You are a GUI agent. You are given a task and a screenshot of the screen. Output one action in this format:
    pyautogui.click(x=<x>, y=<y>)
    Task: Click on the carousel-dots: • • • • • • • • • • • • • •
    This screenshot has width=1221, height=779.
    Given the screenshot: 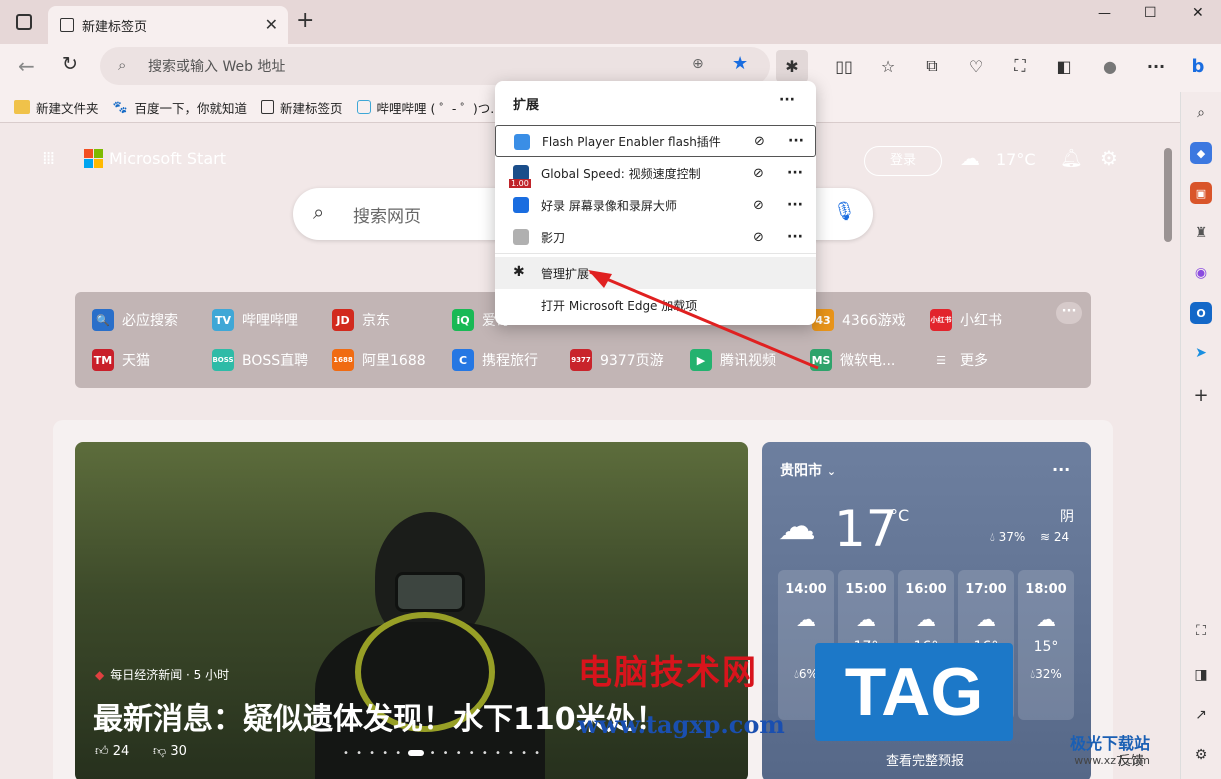 What is the action you would take?
    pyautogui.click(x=442, y=753)
    